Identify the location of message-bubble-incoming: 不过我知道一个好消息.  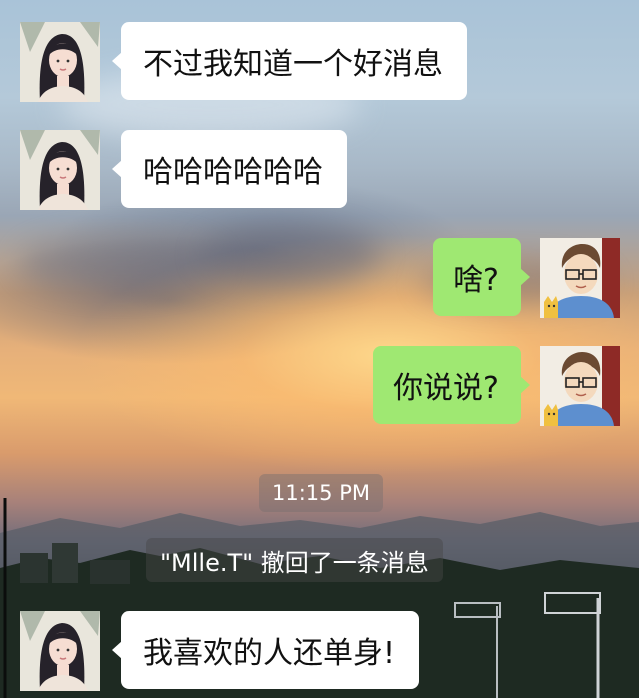
(289, 61).